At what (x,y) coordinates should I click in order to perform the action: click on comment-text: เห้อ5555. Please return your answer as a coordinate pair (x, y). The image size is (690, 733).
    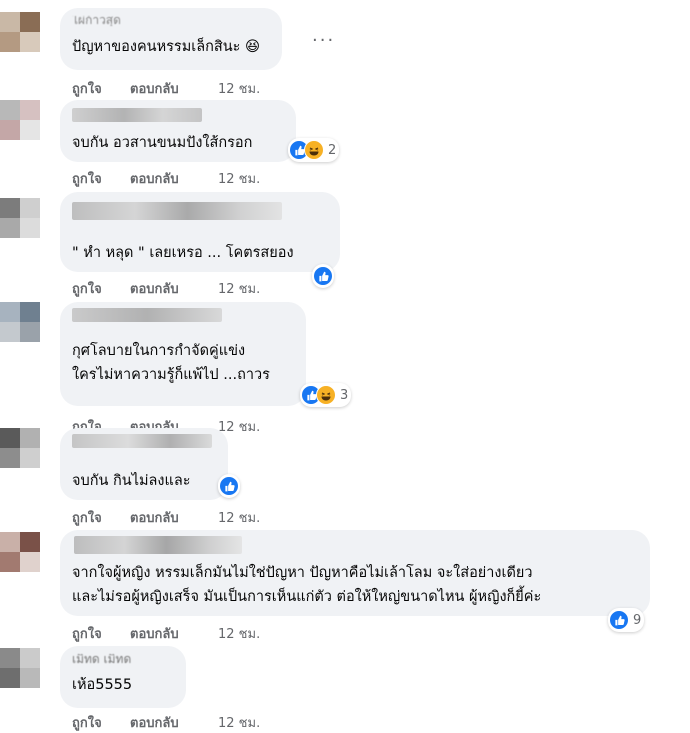
    Looking at the image, I should click on (102, 685).